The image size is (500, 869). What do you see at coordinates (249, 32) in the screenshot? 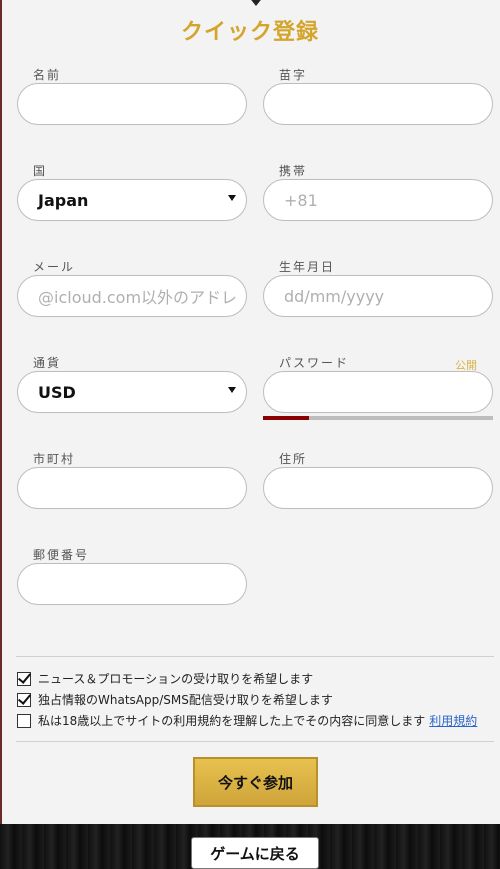
I see `page-title: クイック登録` at bounding box center [249, 32].